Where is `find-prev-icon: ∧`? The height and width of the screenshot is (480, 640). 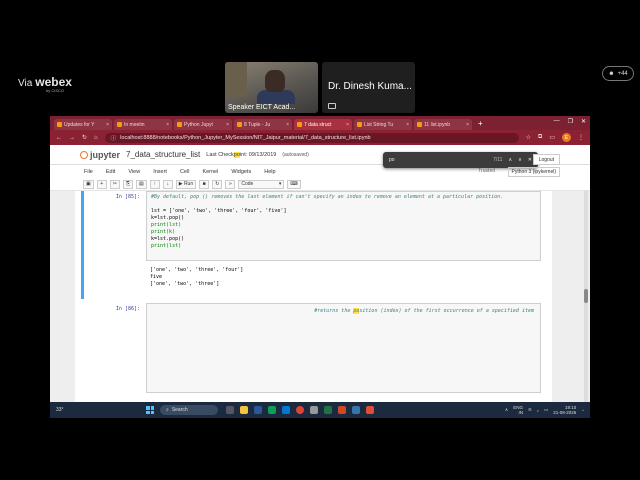 find-prev-icon: ∧ is located at coordinates (510, 160).